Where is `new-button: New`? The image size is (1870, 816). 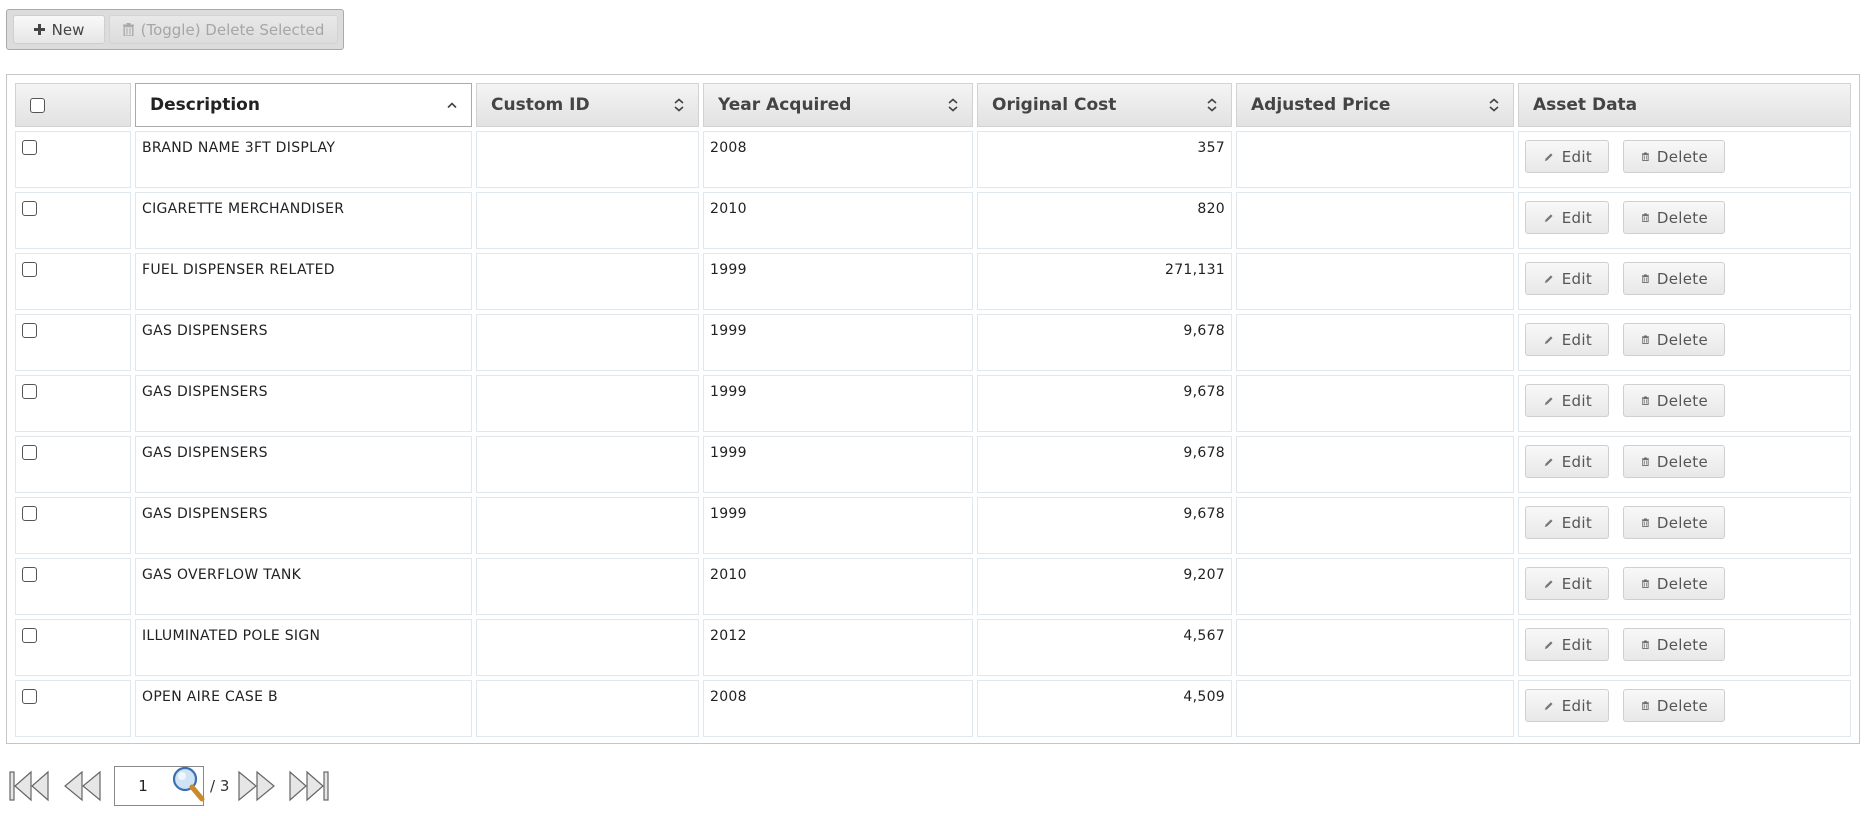 new-button: New is located at coordinates (59, 29).